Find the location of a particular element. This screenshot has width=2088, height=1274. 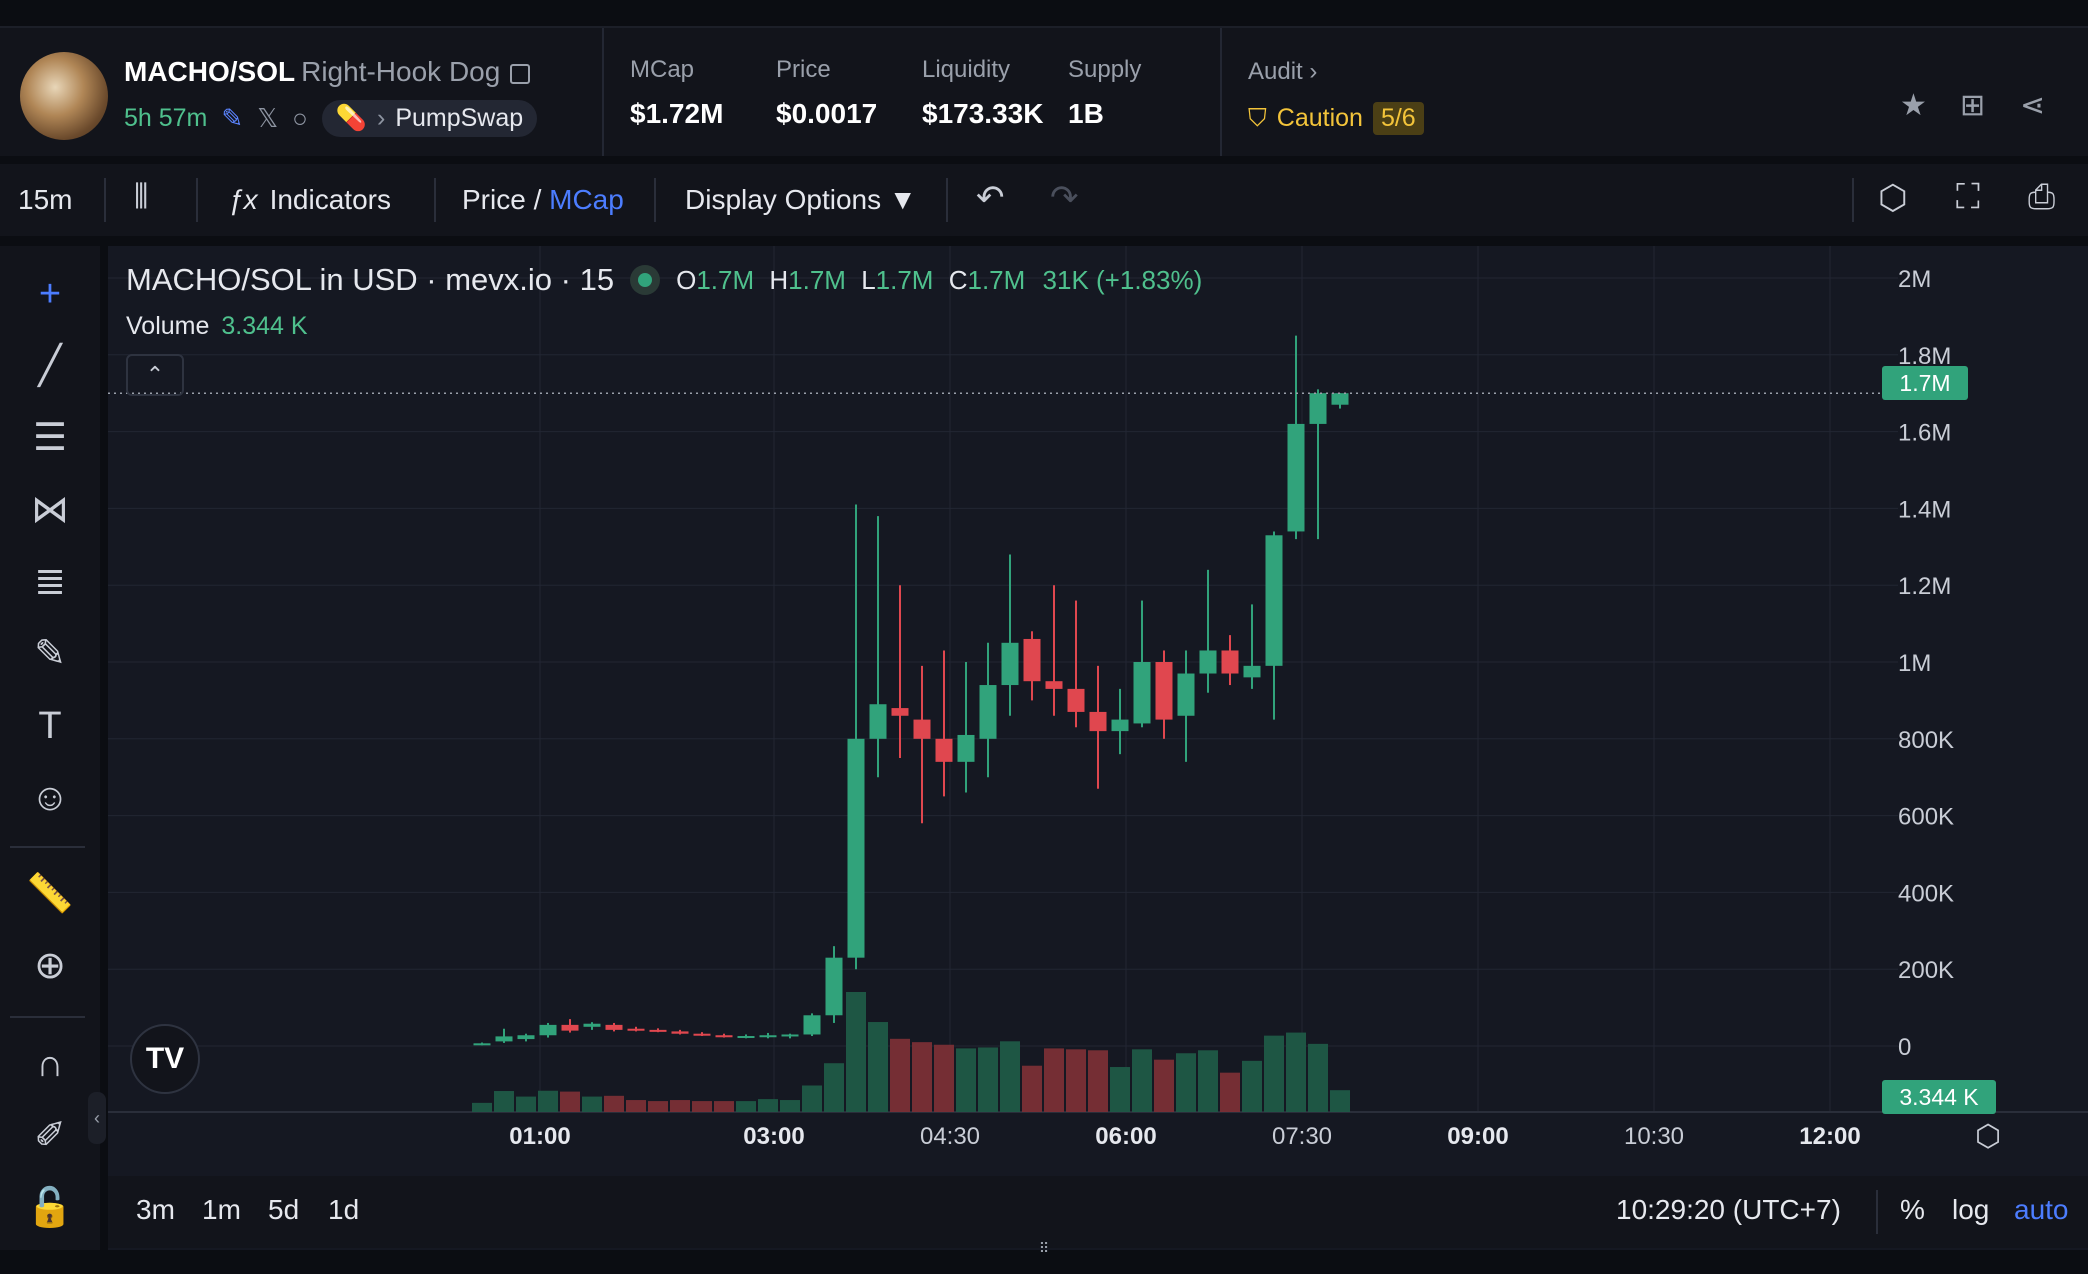

range-1m: 1m is located at coordinates (221, 1210).